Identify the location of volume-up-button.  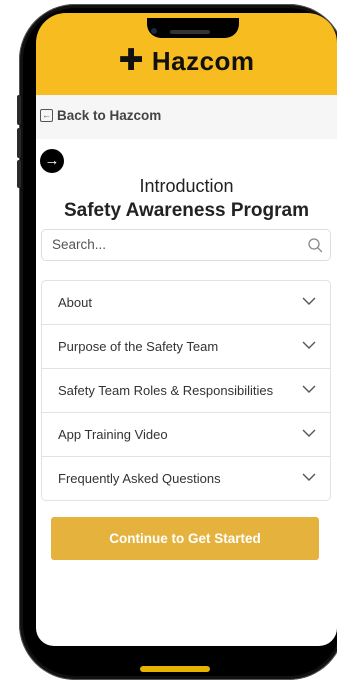
(19, 143).